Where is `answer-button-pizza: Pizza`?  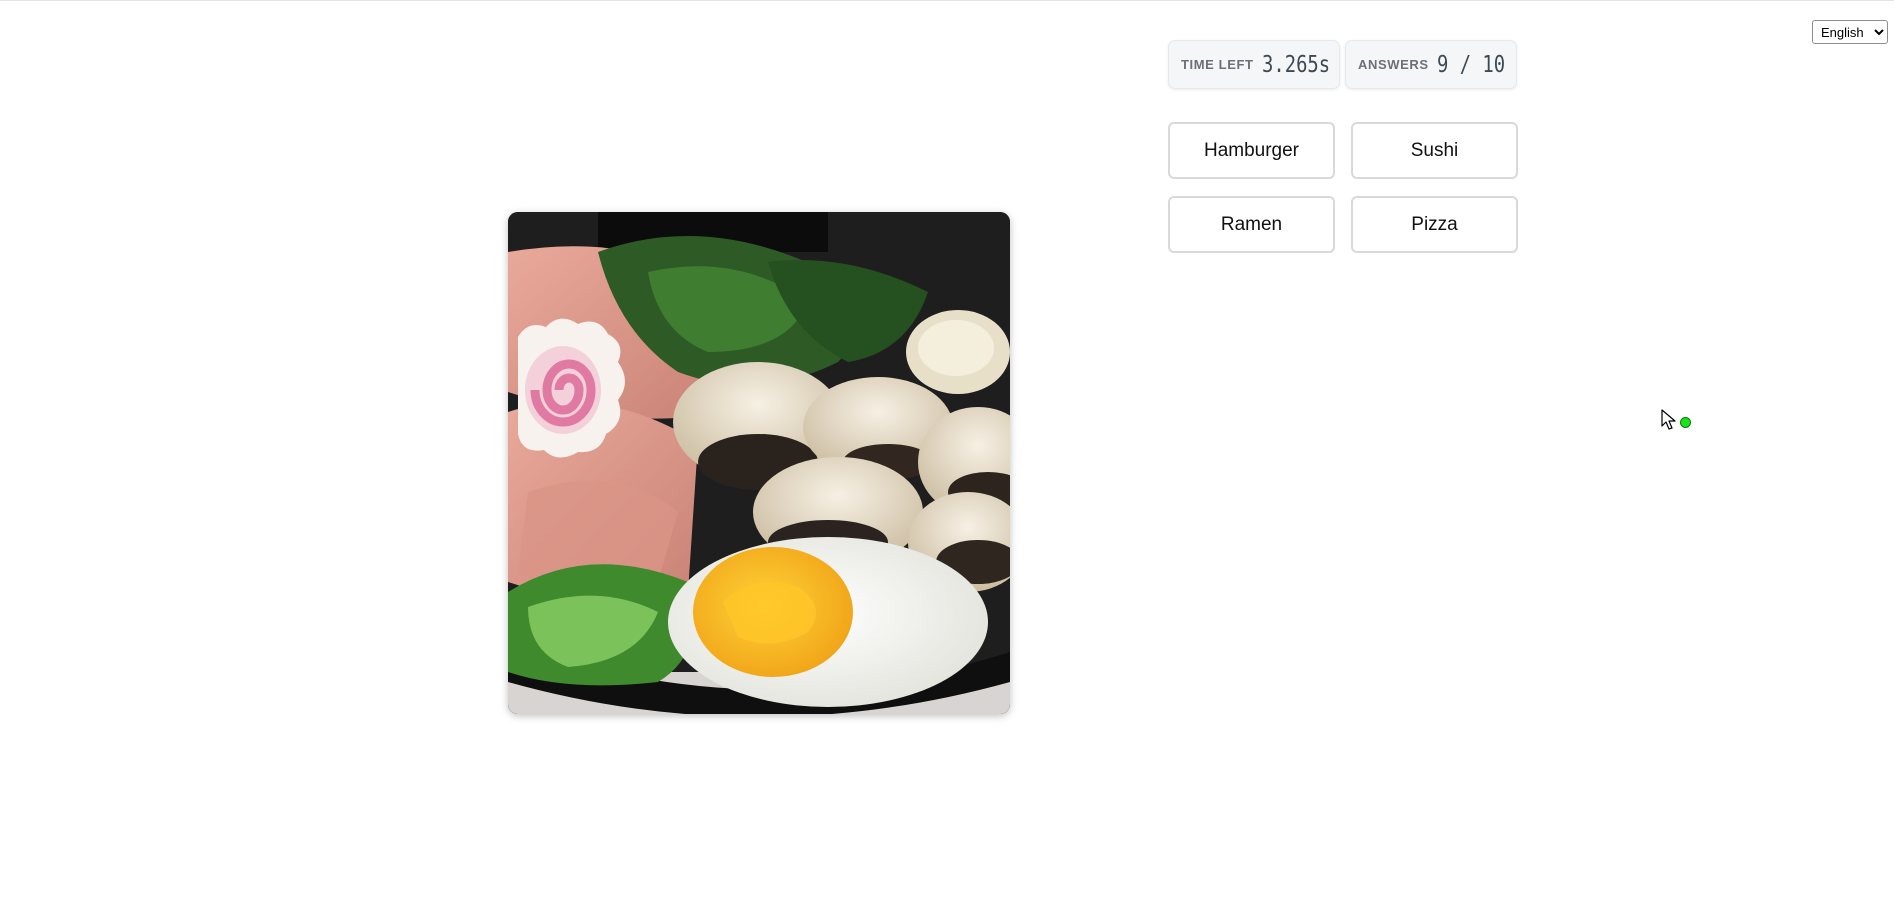 answer-button-pizza: Pizza is located at coordinates (1434, 224).